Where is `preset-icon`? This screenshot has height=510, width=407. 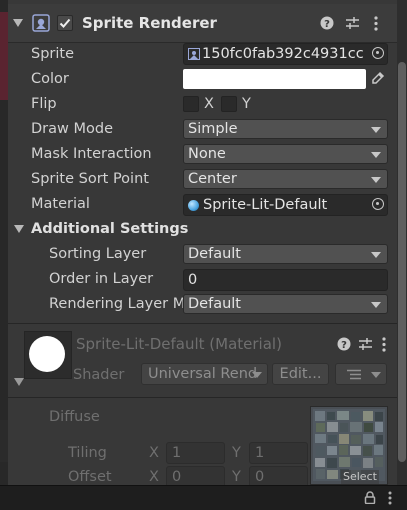
preset-icon is located at coordinates (352, 23).